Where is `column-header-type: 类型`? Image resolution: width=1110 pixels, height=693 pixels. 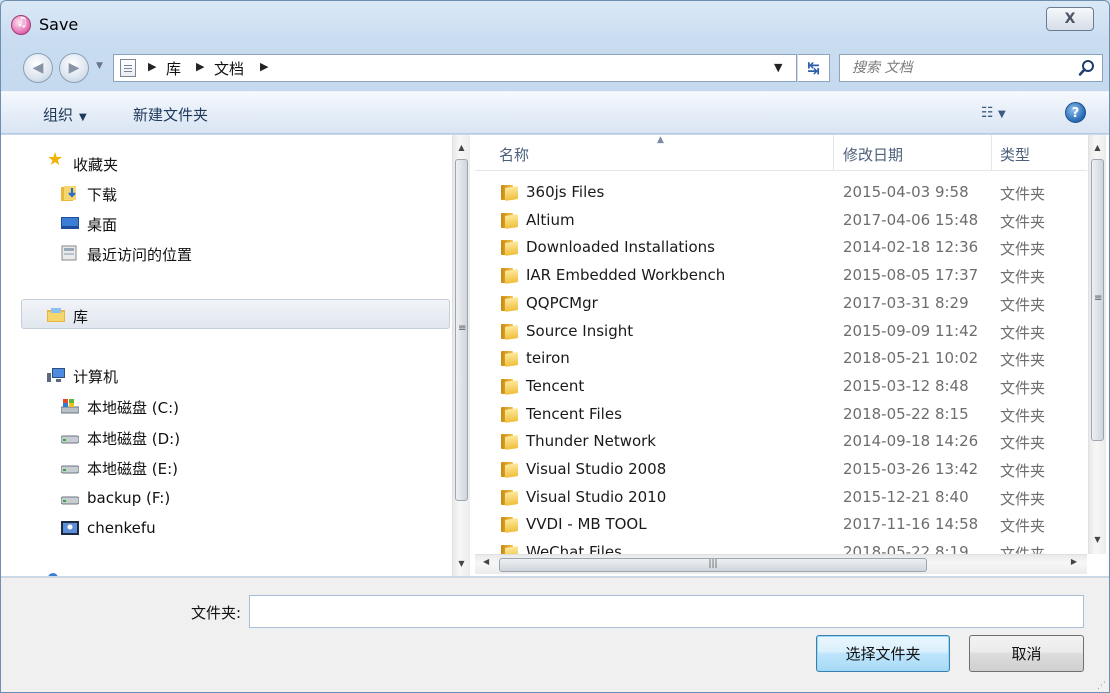
column-header-type: 类型 is located at coordinates (1015, 154).